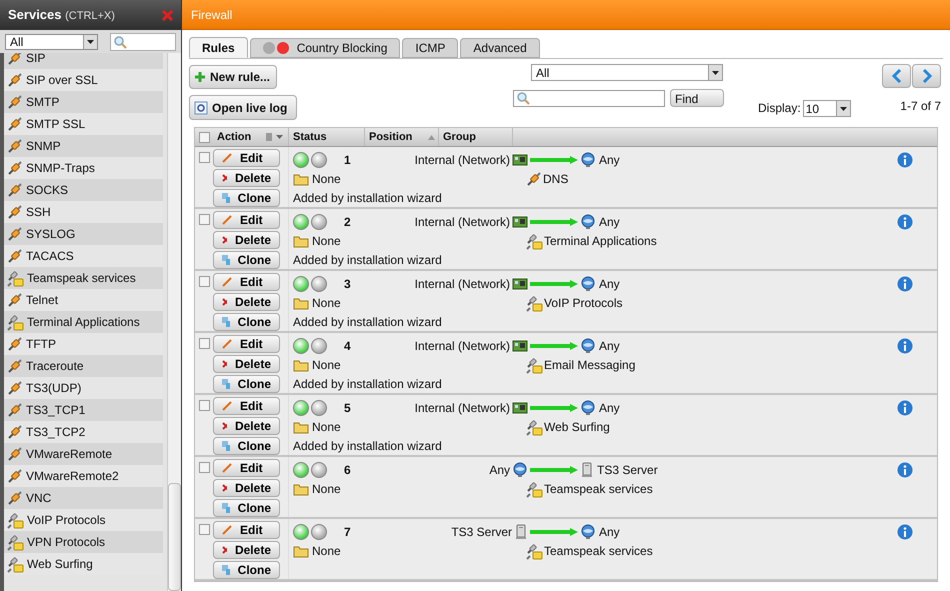  Describe the element at coordinates (174, 322) in the screenshot. I see `scrollbar` at that location.